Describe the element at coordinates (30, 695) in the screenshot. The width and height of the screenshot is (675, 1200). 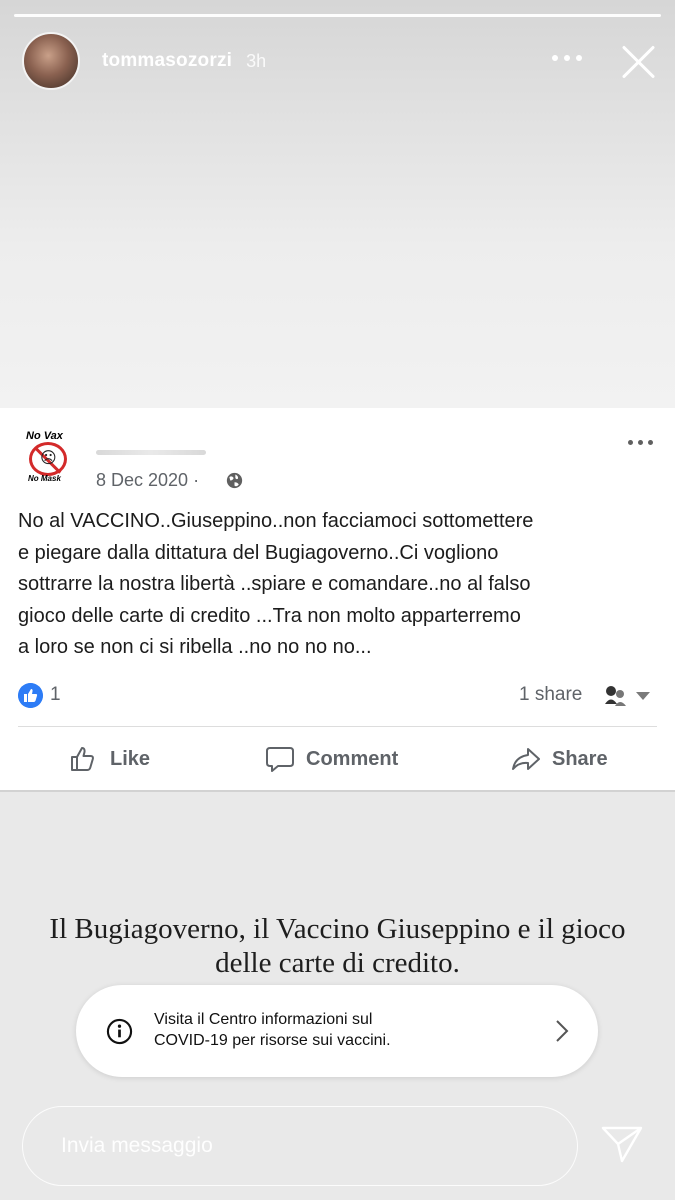
I see `like-reaction-icon` at that location.